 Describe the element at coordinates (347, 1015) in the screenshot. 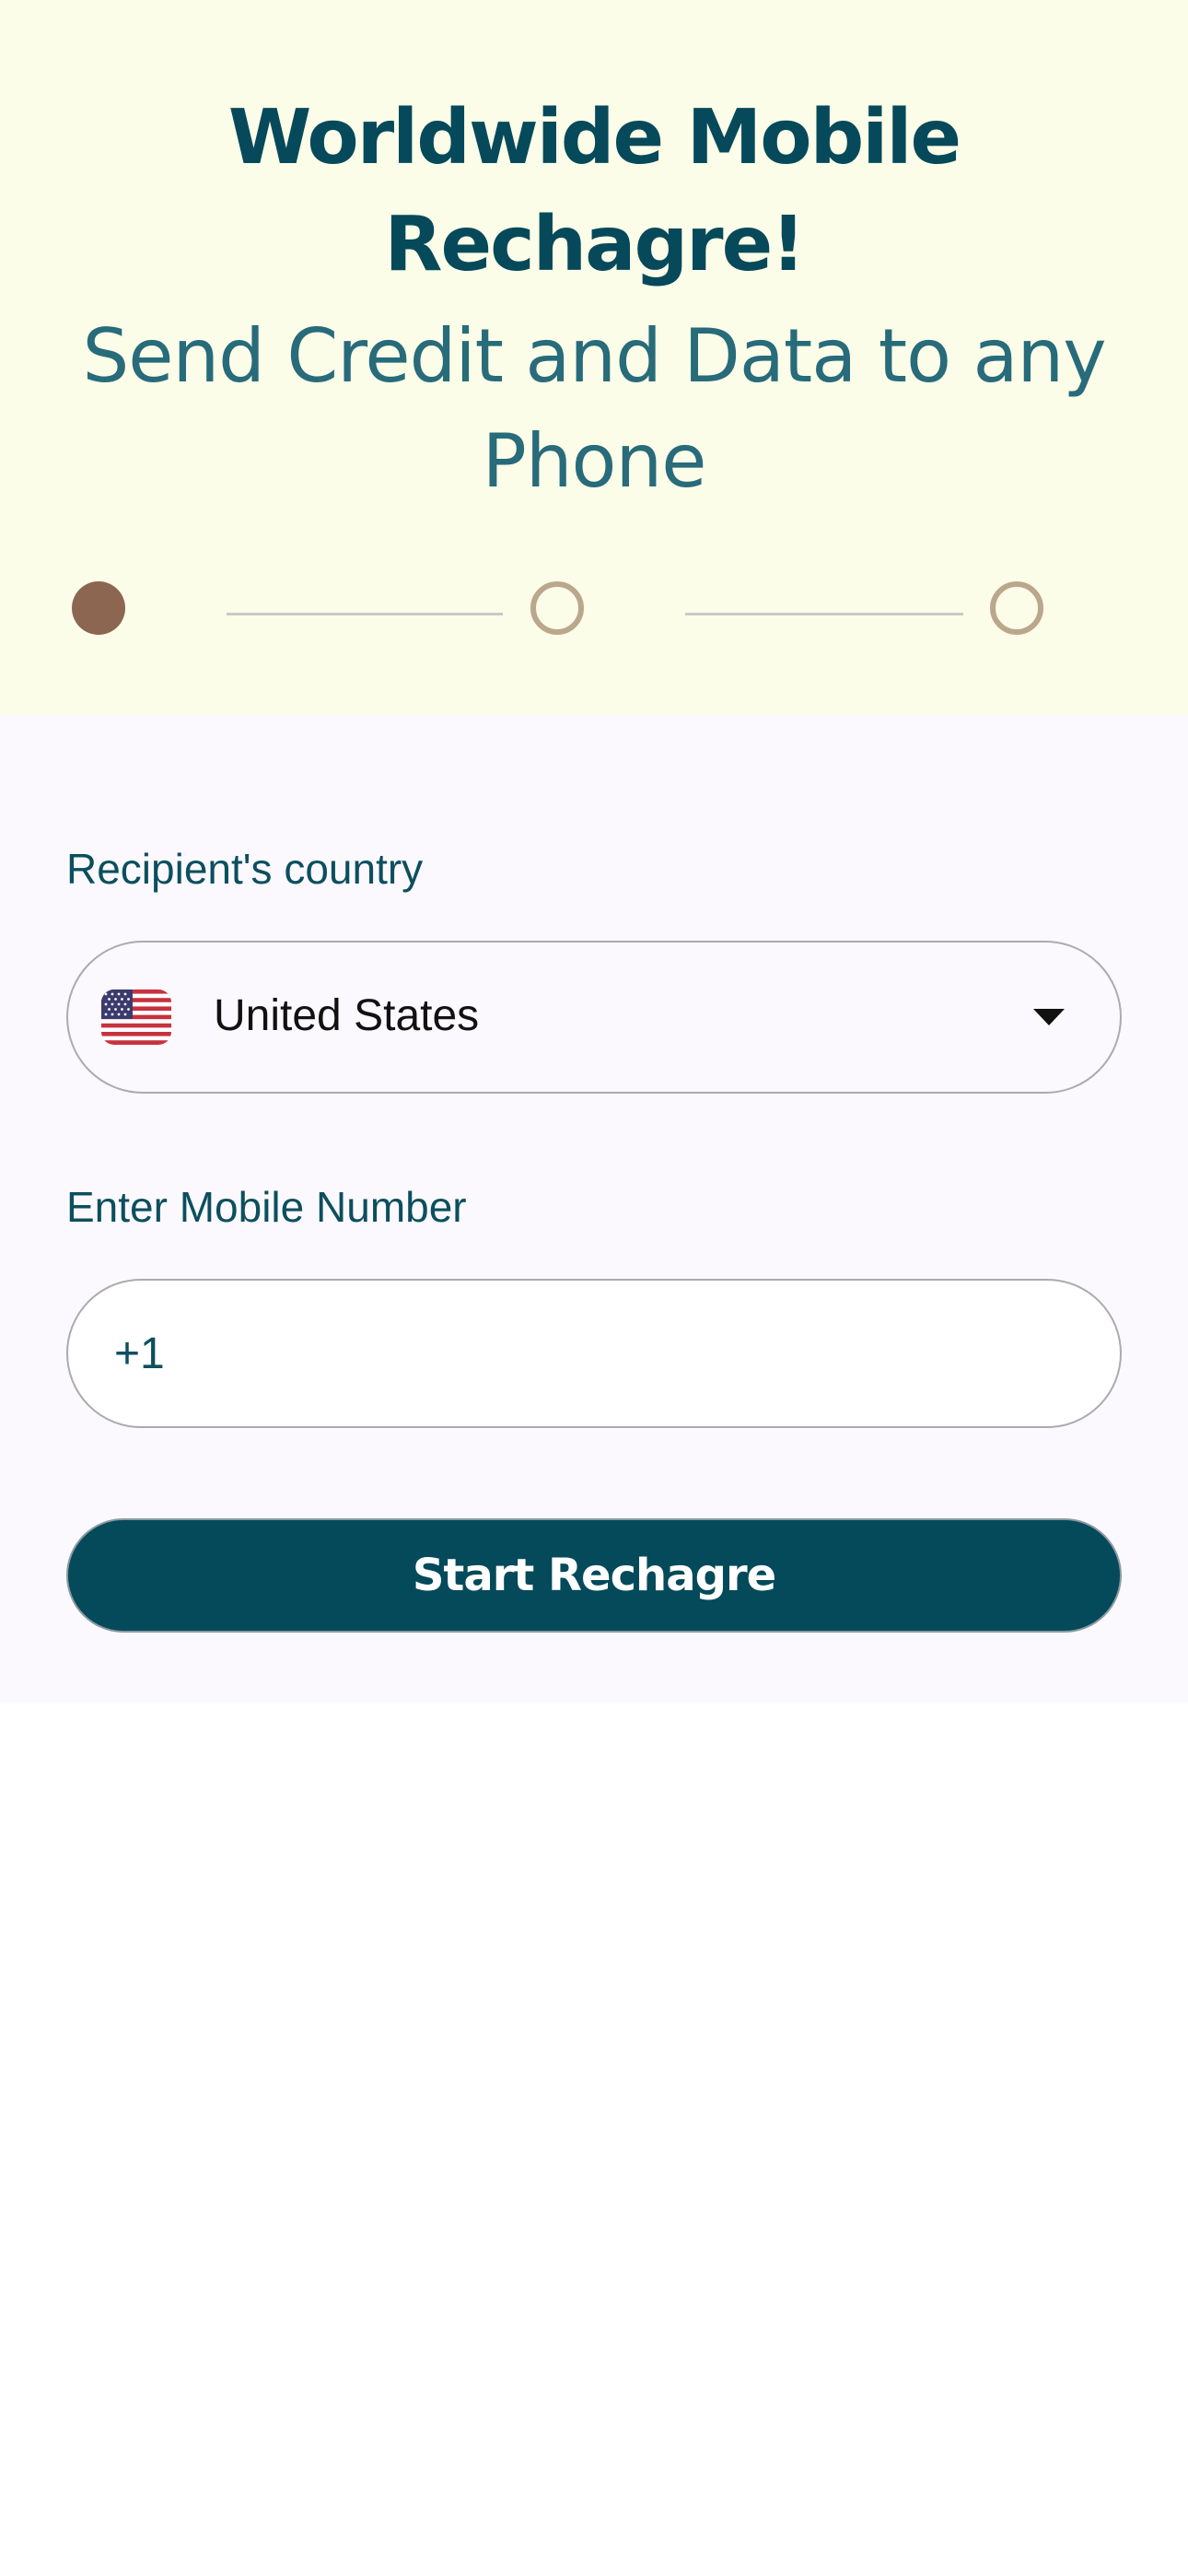

I see `selected-country: United States` at that location.